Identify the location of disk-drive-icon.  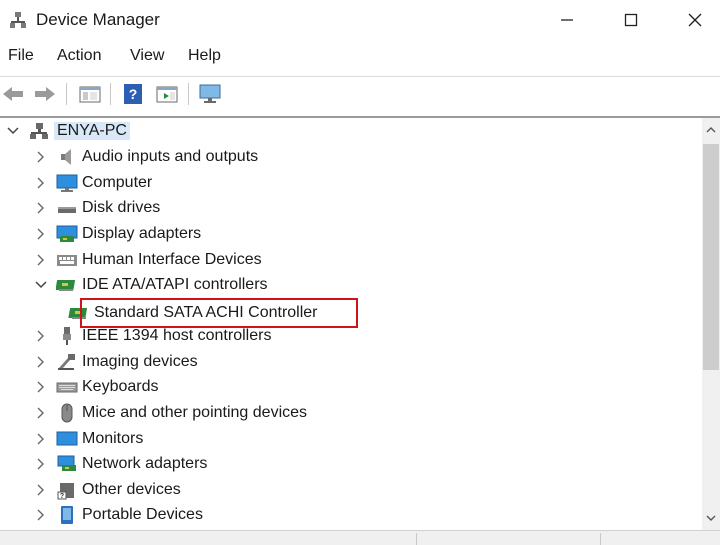
(67, 208).